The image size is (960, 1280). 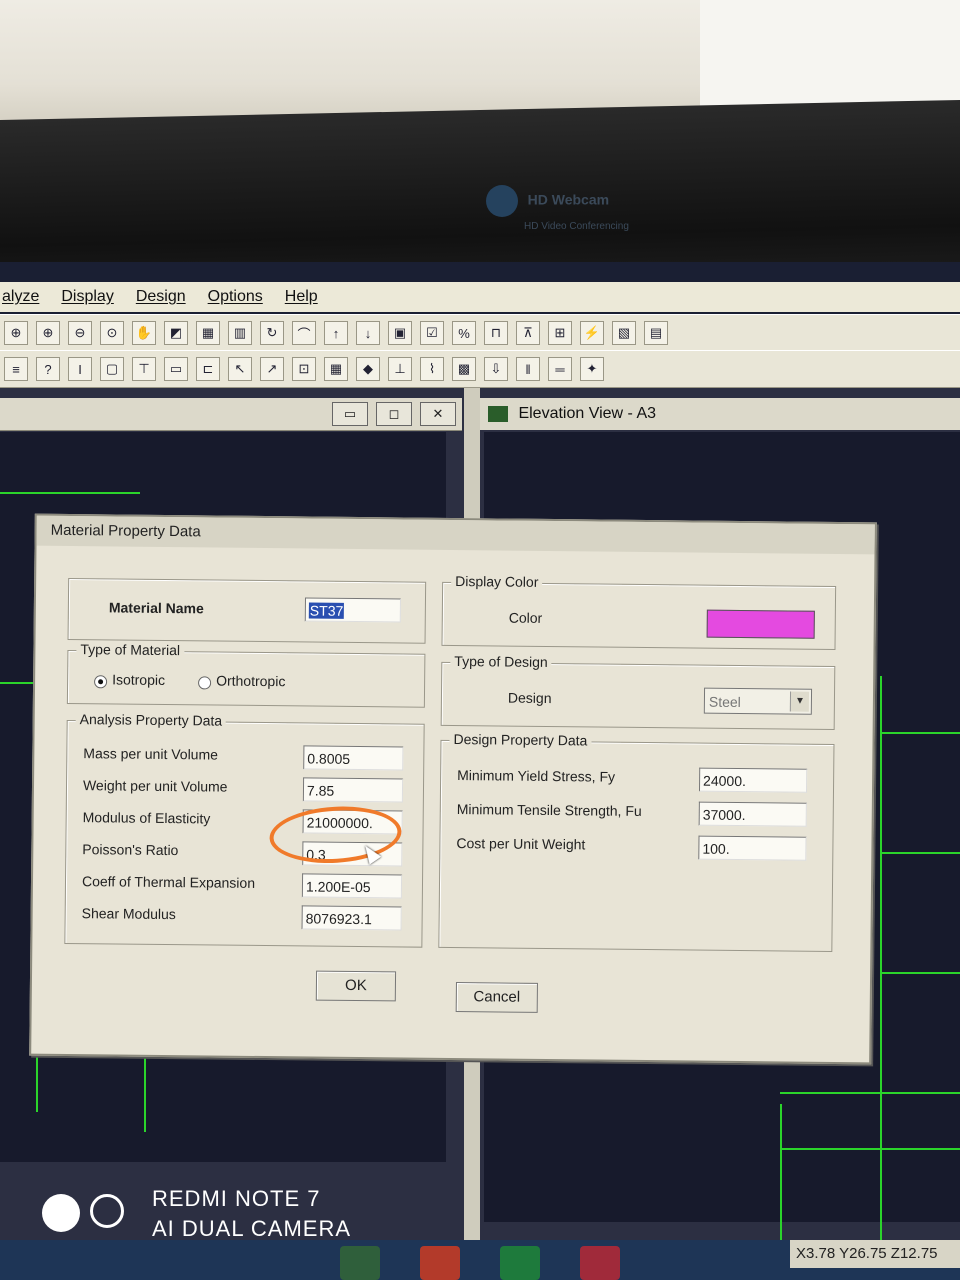 I want to click on thermal-input: 1.200E-05, so click(x=352, y=886).